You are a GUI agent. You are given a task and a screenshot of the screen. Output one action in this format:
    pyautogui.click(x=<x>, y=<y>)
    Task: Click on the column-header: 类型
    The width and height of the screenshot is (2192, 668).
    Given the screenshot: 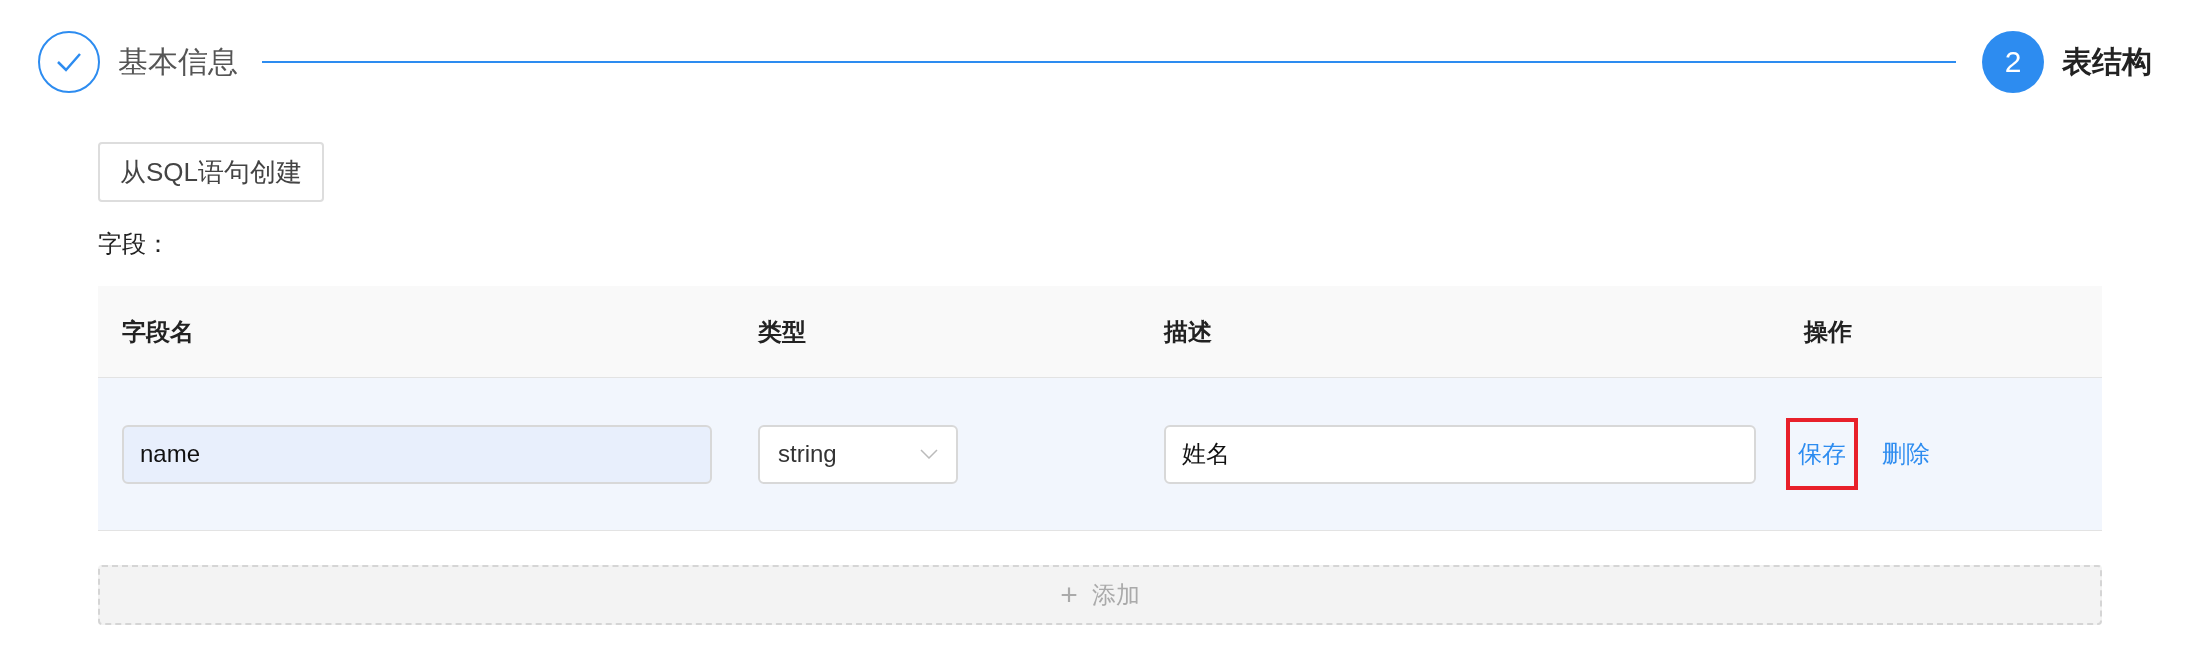 What is the action you would take?
    pyautogui.click(x=782, y=331)
    